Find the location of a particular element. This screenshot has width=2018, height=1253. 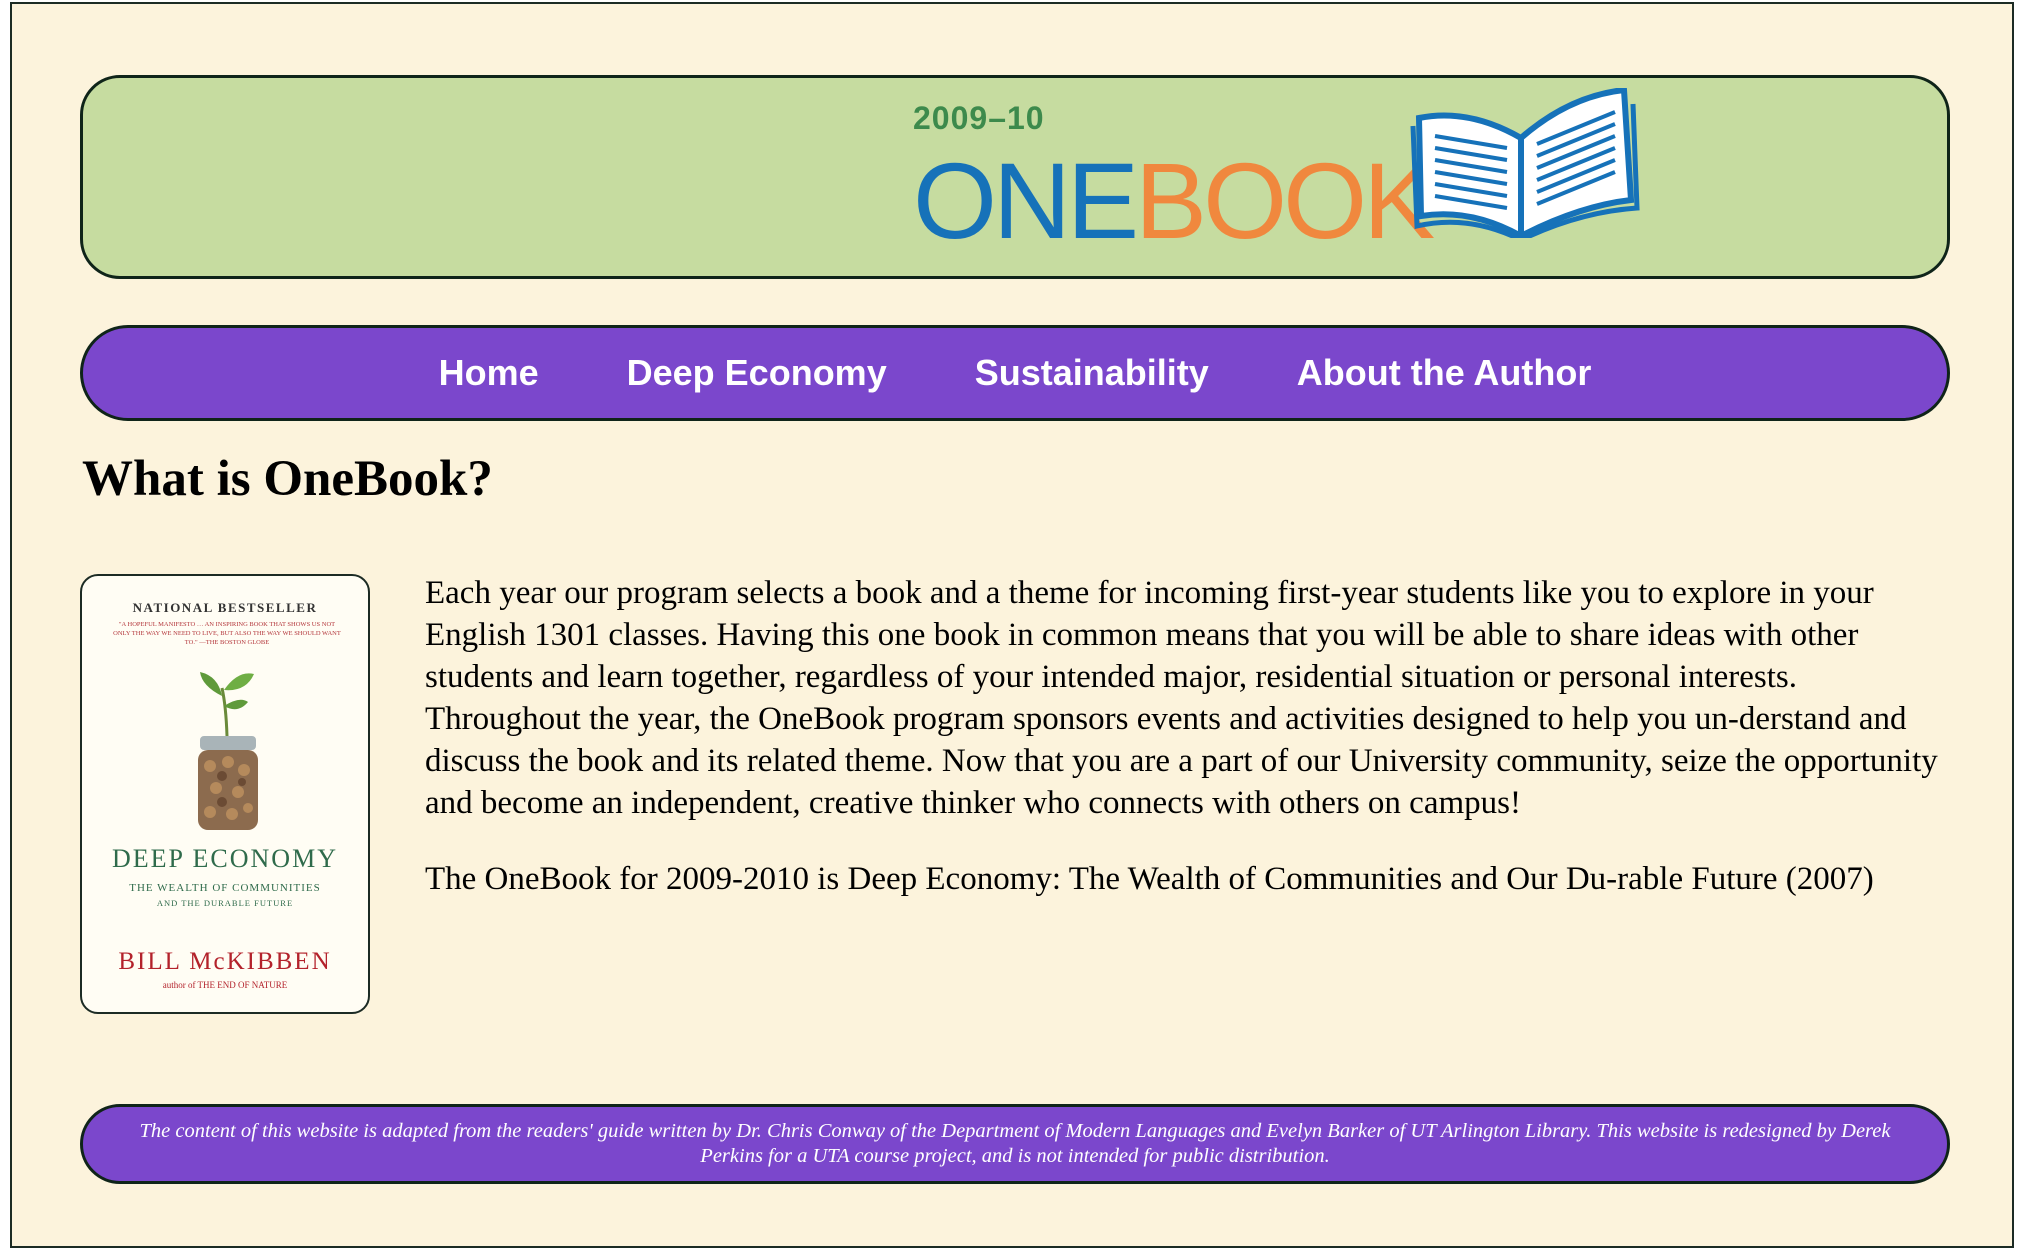

open-book-icon is located at coordinates (1525, 163).